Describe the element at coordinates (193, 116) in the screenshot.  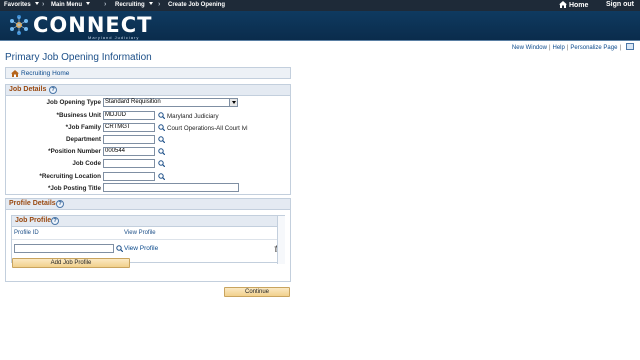
I see `business-unit-description: Maryland Judiciary` at that location.